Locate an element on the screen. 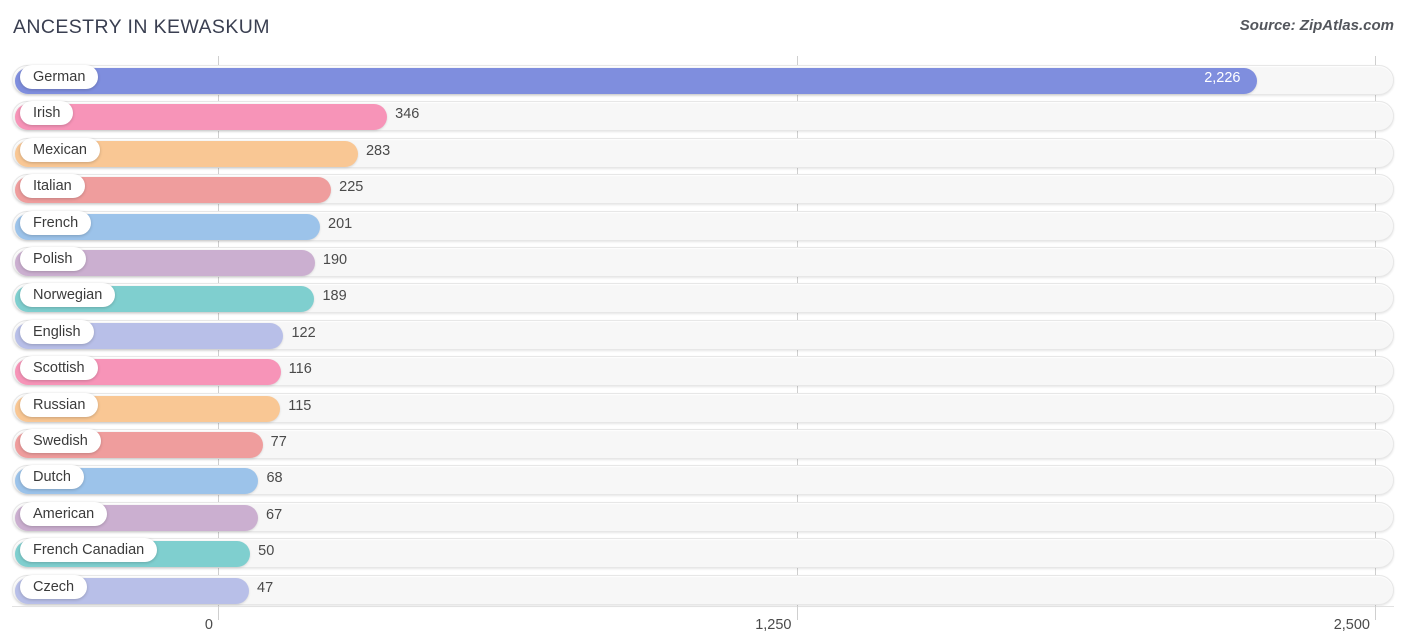 The image size is (1406, 644). bar-category-label: French is located at coordinates (56, 222).